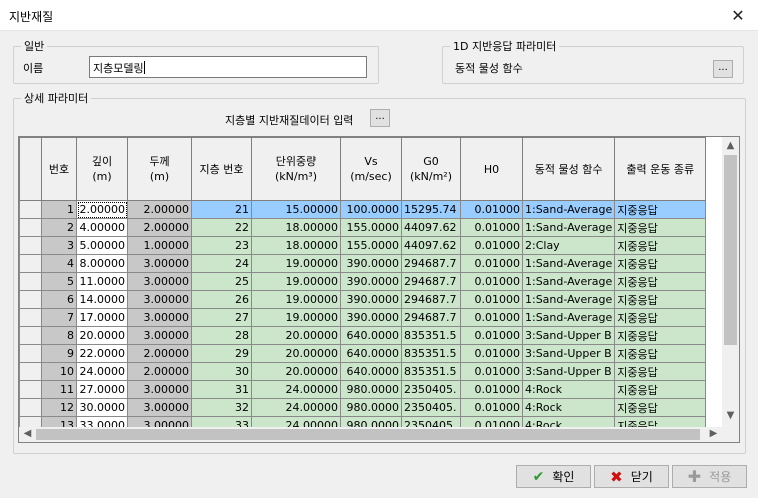  What do you see at coordinates (59, 389) in the screenshot?
I see `cell-no: 11` at bounding box center [59, 389].